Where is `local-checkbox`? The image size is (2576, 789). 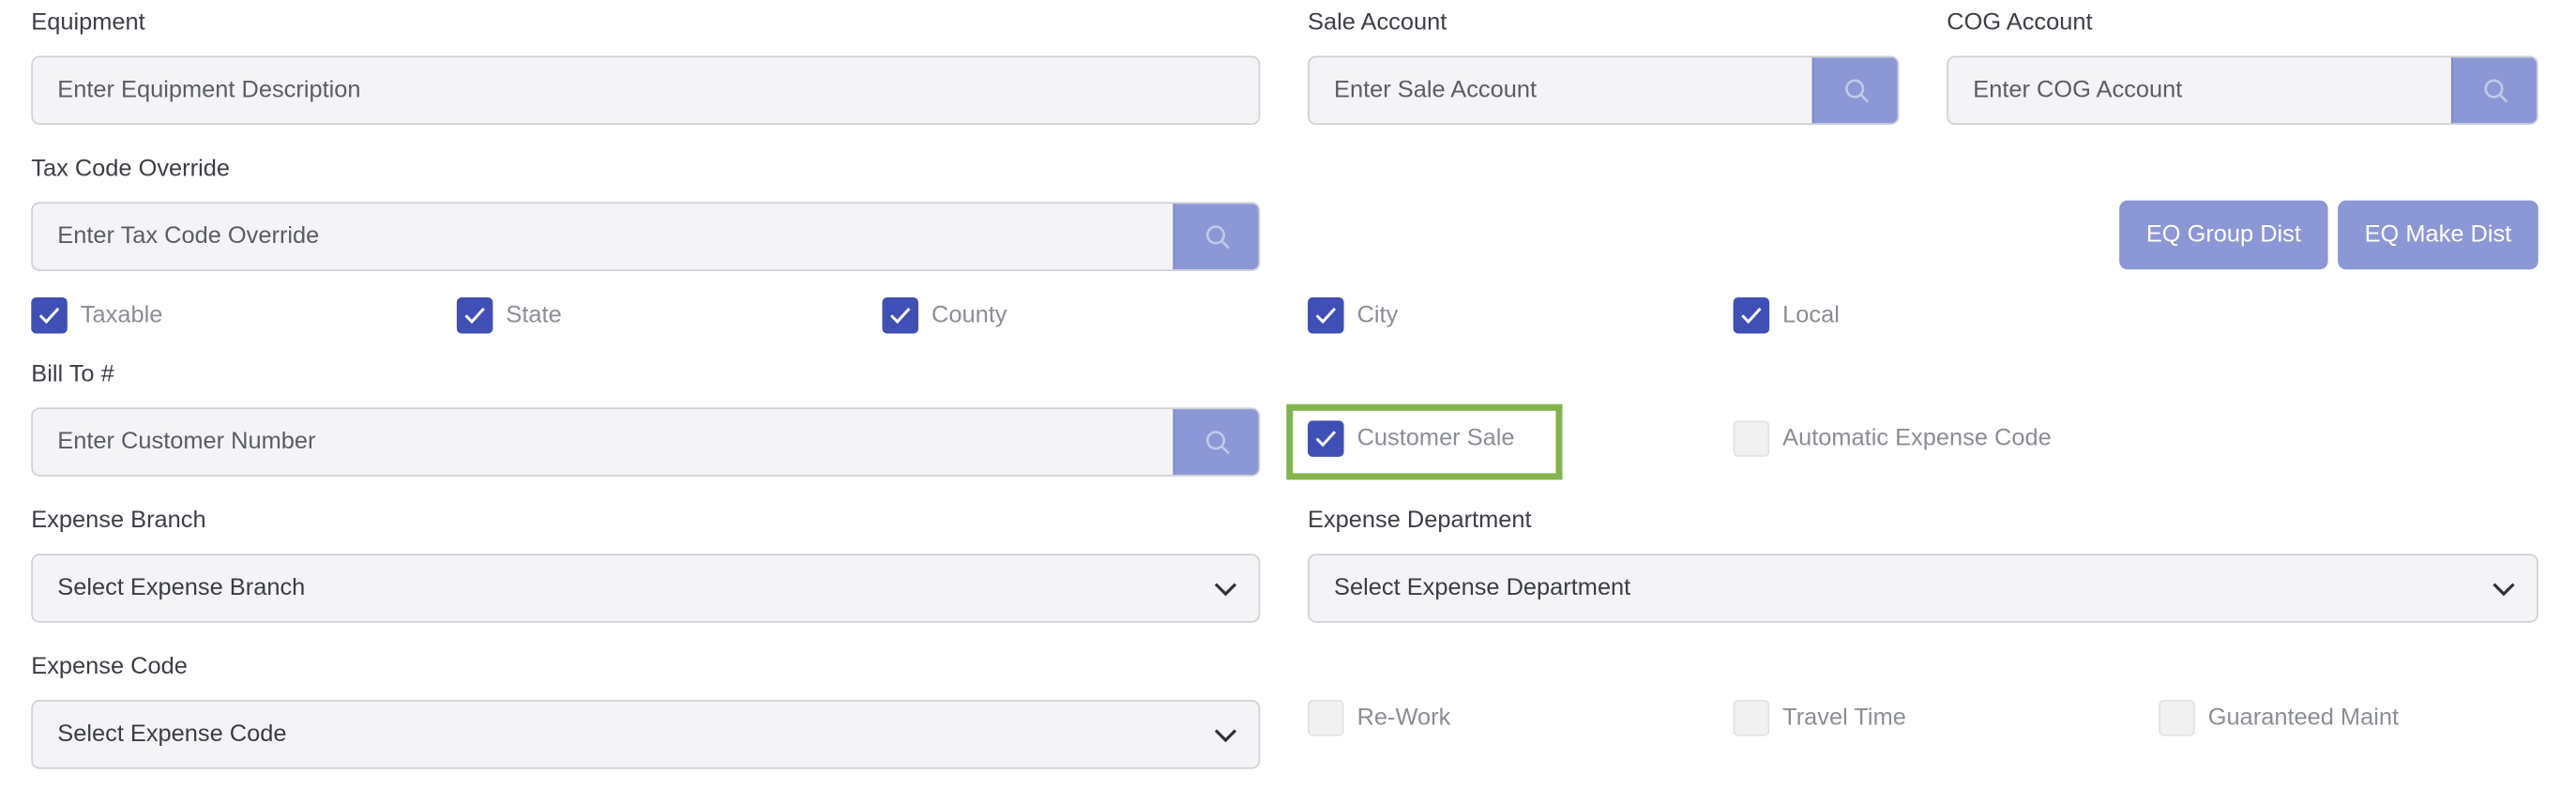
local-checkbox is located at coordinates (1752, 315).